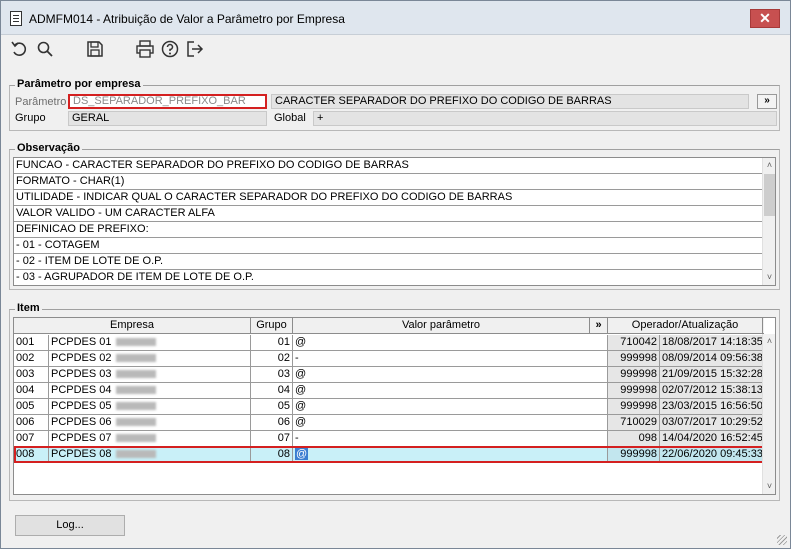  I want to click on global-field: +, so click(545, 118).